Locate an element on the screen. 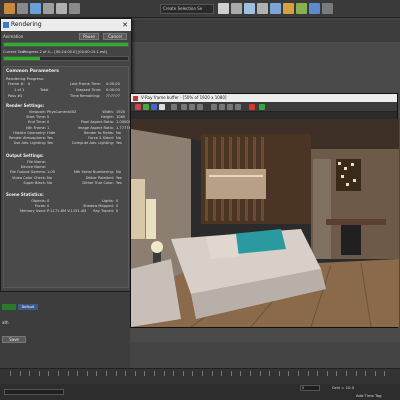 The height and width of the screenshot is (400, 400). settings-label: Dither Paletted: is located at coordinates (99, 177).